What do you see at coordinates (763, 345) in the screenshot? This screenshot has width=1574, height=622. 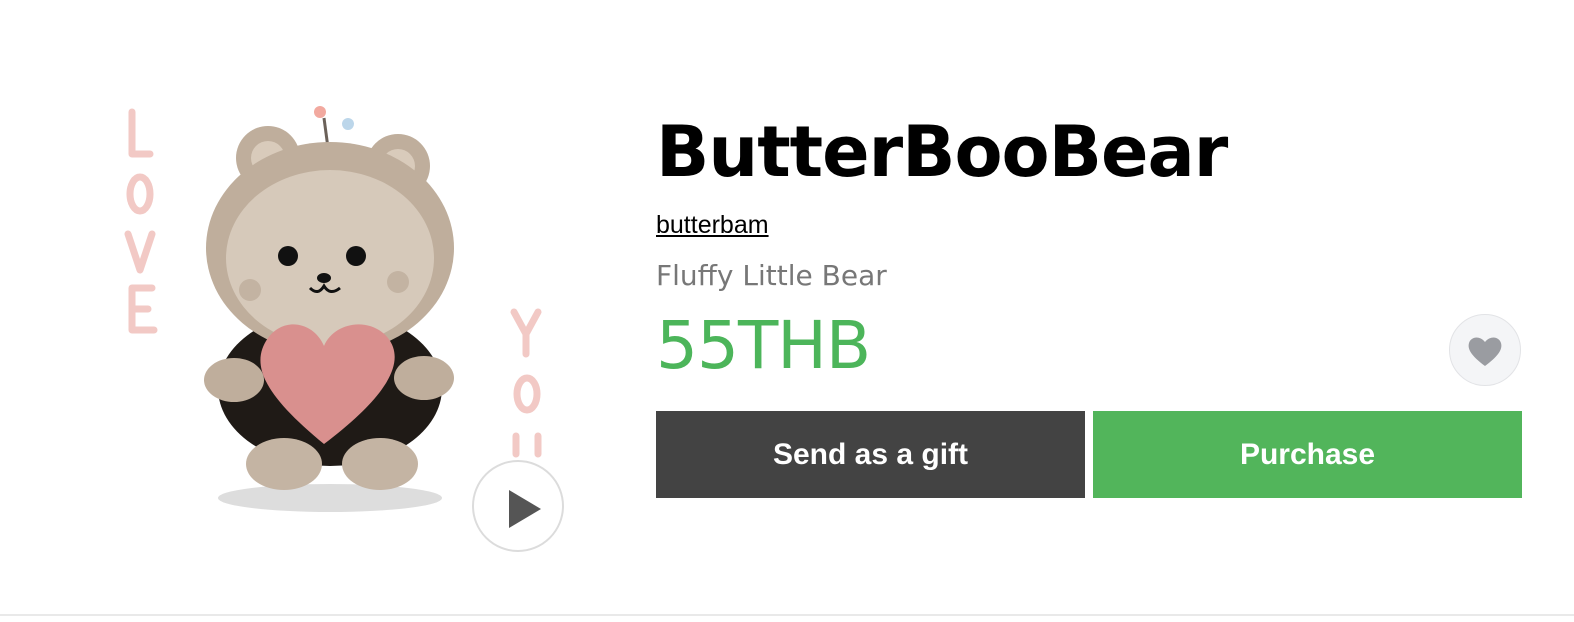 I see `product-price: 55THB` at bounding box center [763, 345].